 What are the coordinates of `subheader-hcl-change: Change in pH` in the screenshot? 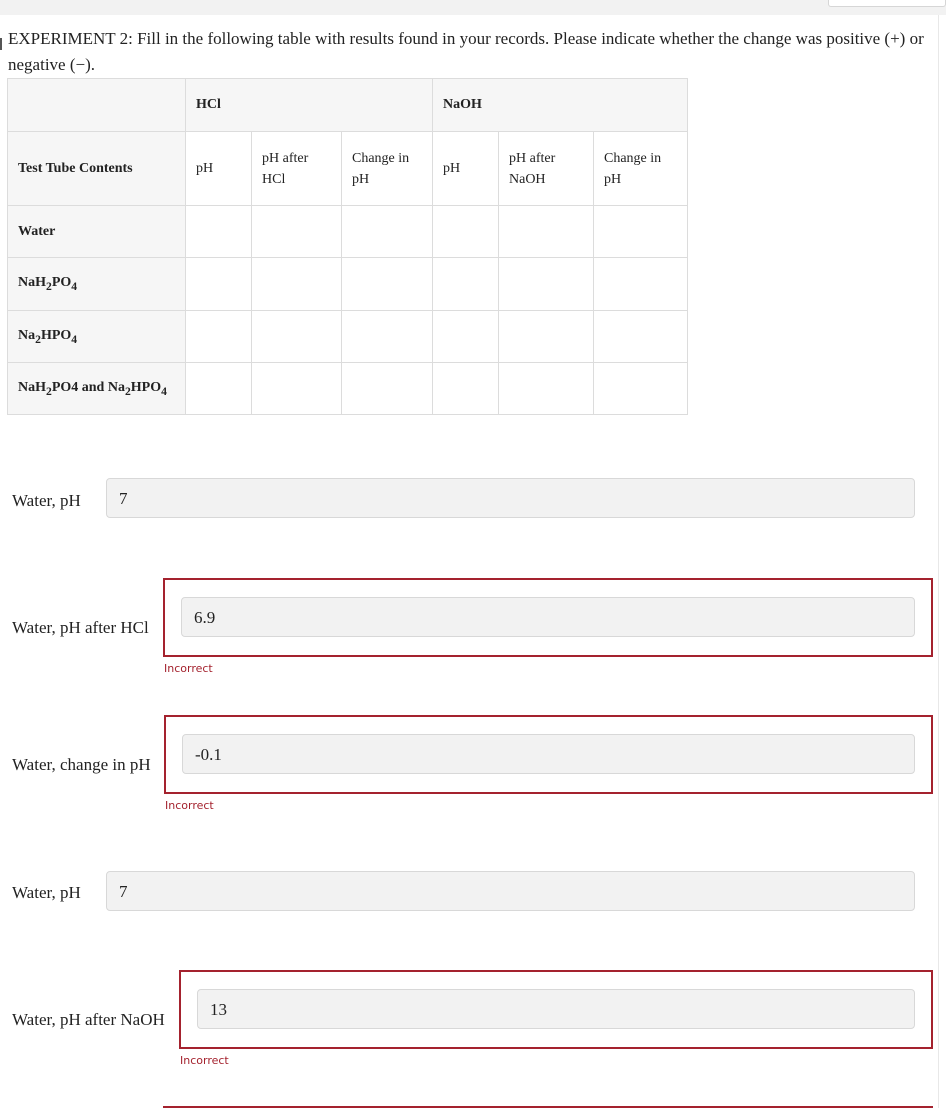 It's located at (387, 168).